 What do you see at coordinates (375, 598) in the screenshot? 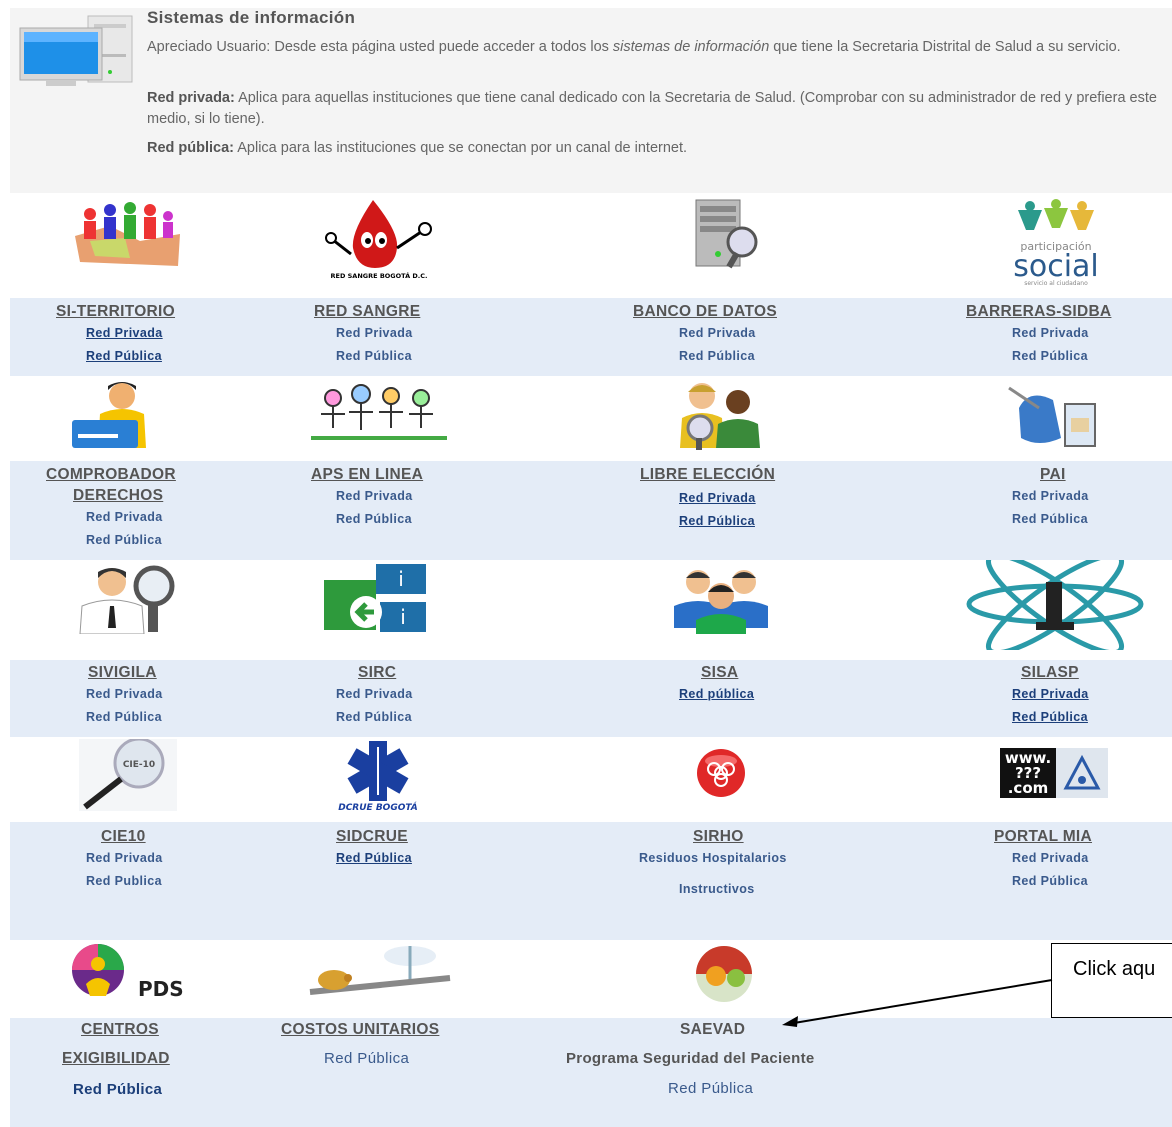
I see `sirc-info-documents-icon: i i` at bounding box center [375, 598].